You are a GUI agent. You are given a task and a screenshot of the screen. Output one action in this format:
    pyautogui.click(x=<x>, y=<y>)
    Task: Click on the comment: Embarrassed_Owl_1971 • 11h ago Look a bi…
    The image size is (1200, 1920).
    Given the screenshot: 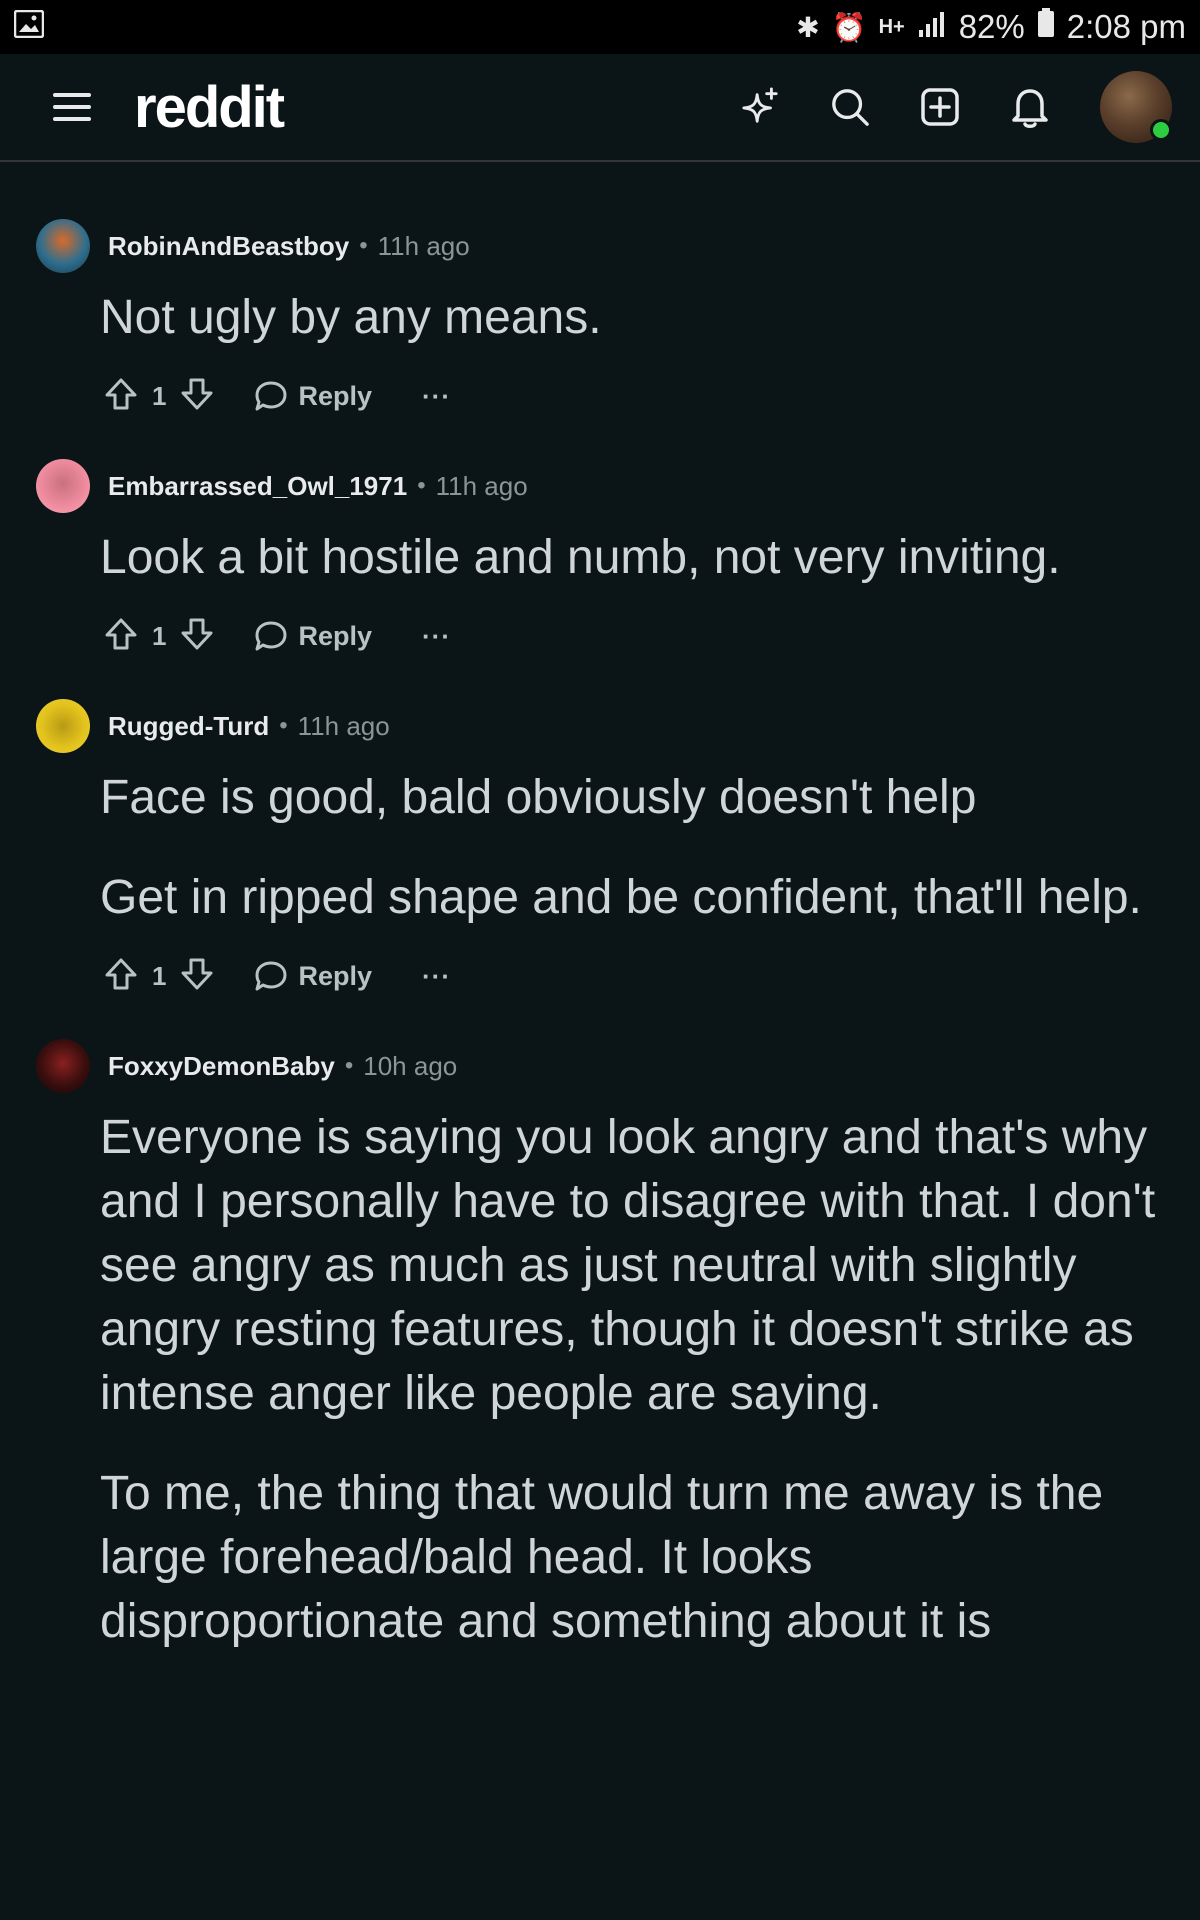 What is the action you would take?
    pyautogui.click(x=600, y=561)
    